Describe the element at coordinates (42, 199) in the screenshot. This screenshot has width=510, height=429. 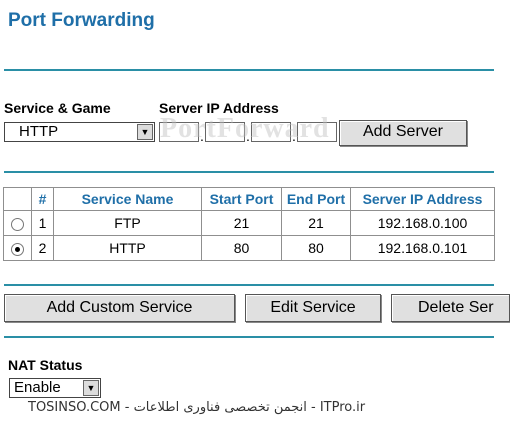
I see `column-header: #` at that location.